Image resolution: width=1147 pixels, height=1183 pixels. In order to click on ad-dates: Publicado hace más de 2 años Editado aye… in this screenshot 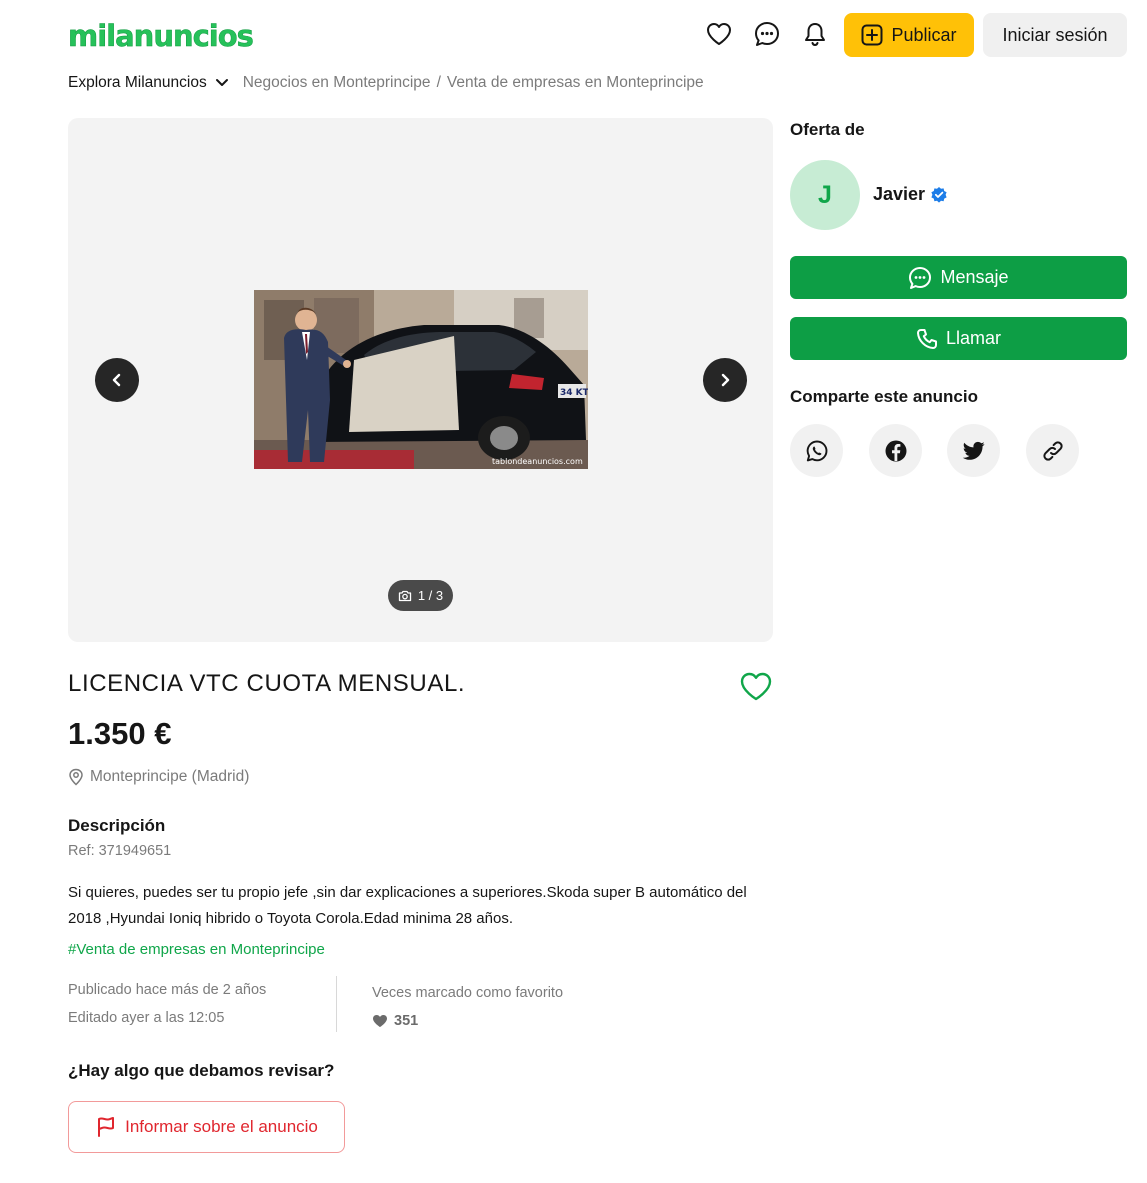, I will do `click(167, 1004)`.